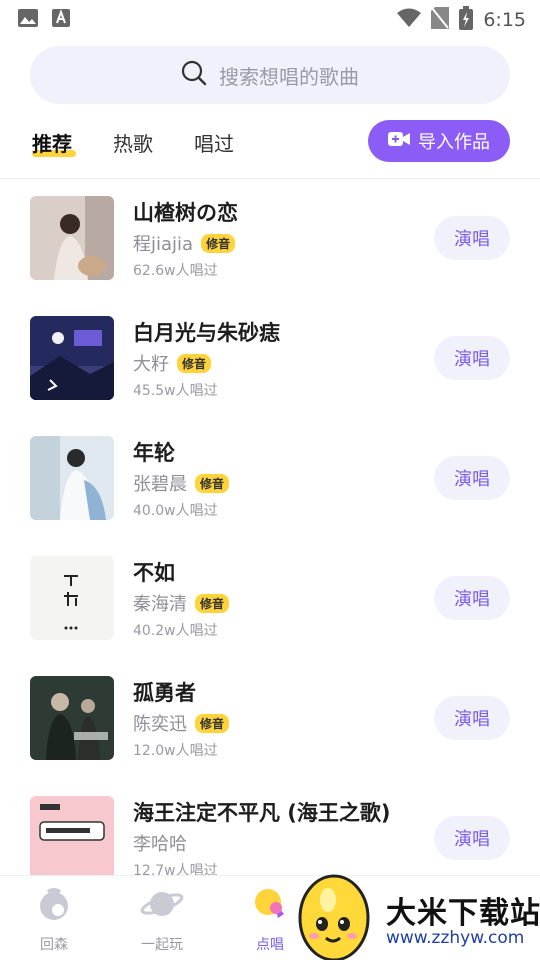 Image resolution: width=540 pixels, height=960 pixels. Describe the element at coordinates (185, 213) in the screenshot. I see `song-title: 山楂树の恋` at that location.